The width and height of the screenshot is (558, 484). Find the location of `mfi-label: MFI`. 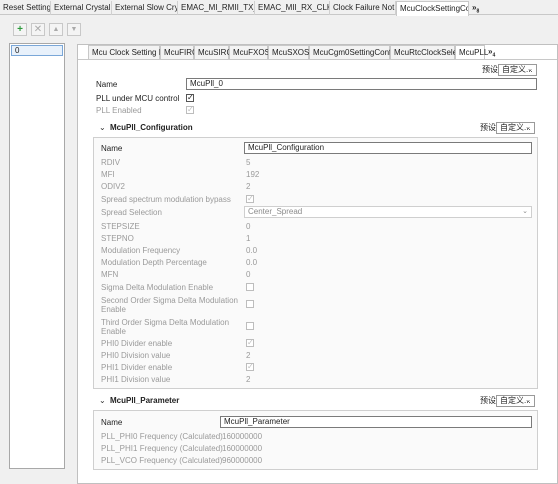

mfi-label: MFI is located at coordinates (108, 174).